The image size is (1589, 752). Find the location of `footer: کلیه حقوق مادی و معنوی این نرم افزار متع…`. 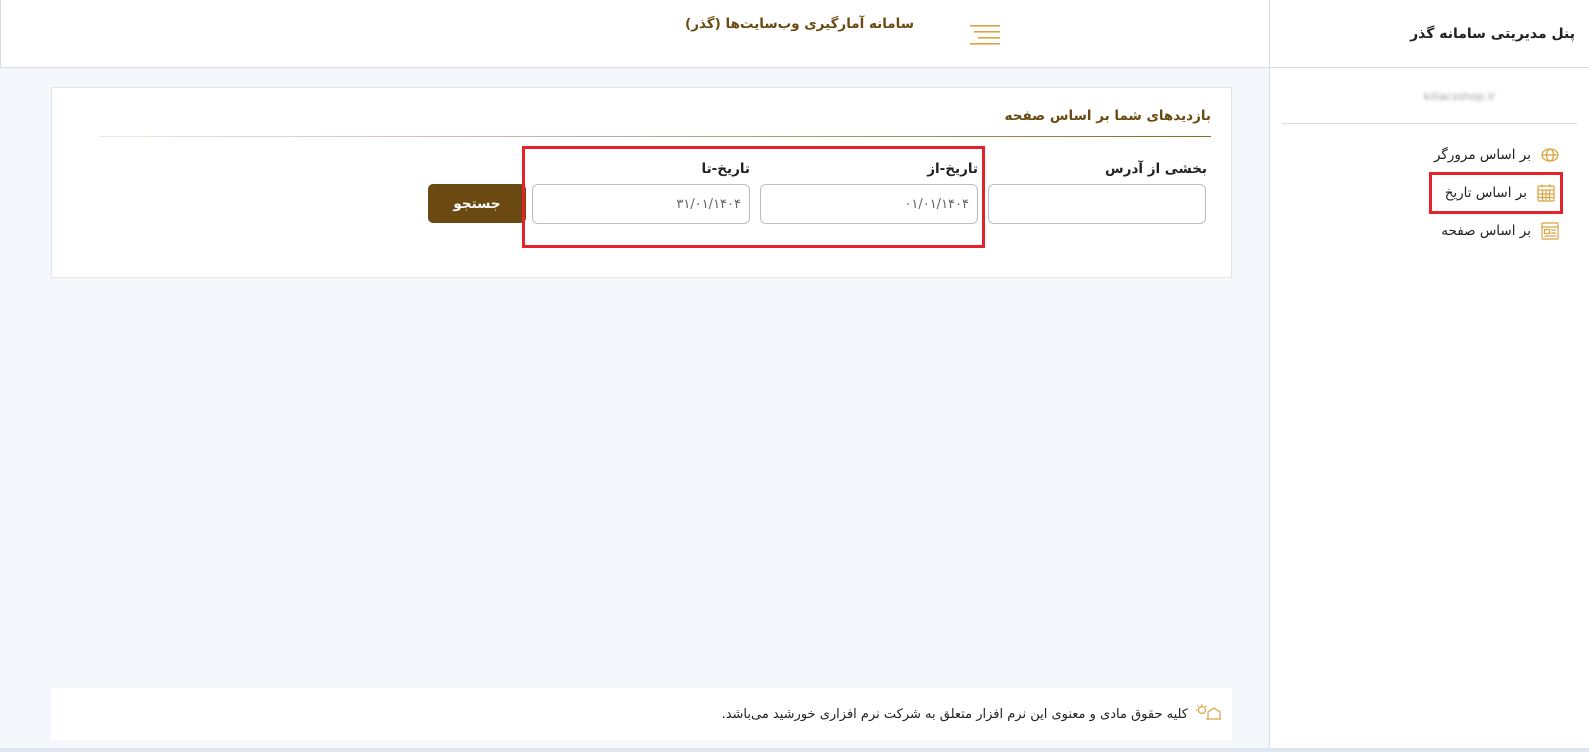

footer: کلیه حقوق مادی و معنوی این نرم افزار متع… is located at coordinates (641, 714).